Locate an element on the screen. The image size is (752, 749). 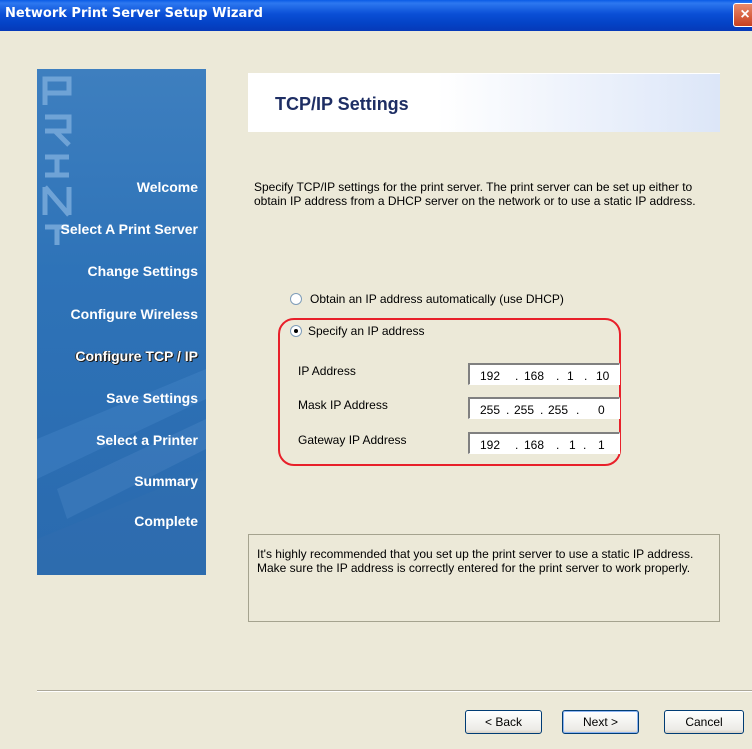
mask-octet-4: 0 is located at coordinates (601, 410).